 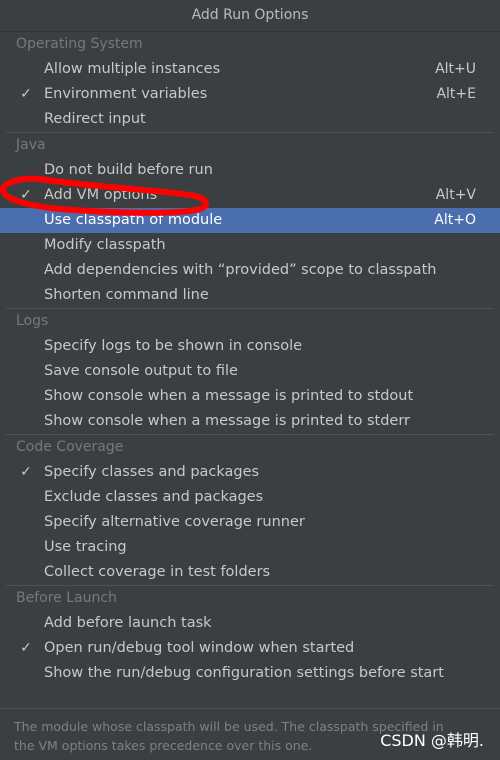 I want to click on shortcut-label: Alt+V, so click(x=455, y=195).